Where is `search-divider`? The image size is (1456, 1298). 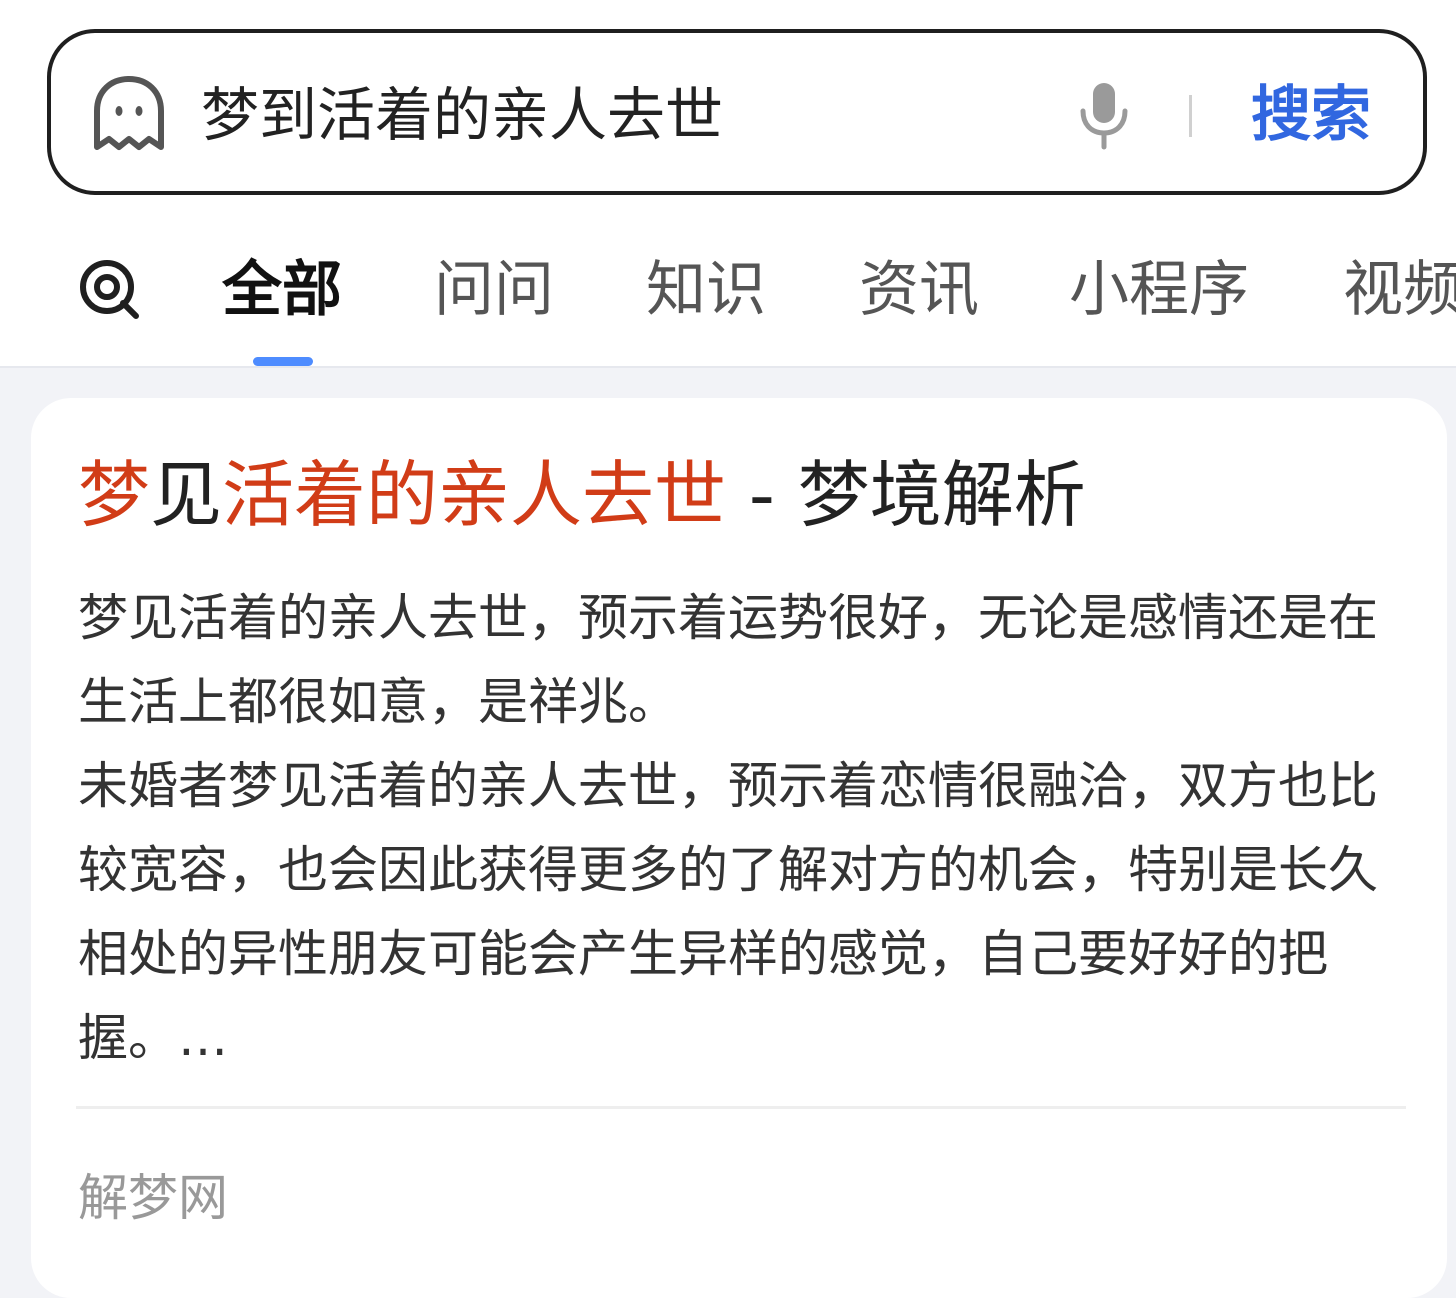
search-divider is located at coordinates (1190, 116).